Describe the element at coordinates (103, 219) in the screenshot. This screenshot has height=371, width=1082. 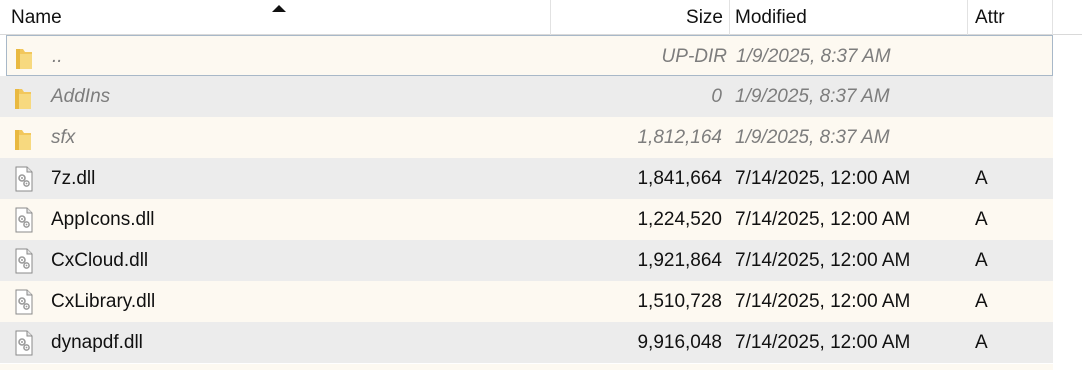
I see `row-name: AppIcons.dll` at that location.